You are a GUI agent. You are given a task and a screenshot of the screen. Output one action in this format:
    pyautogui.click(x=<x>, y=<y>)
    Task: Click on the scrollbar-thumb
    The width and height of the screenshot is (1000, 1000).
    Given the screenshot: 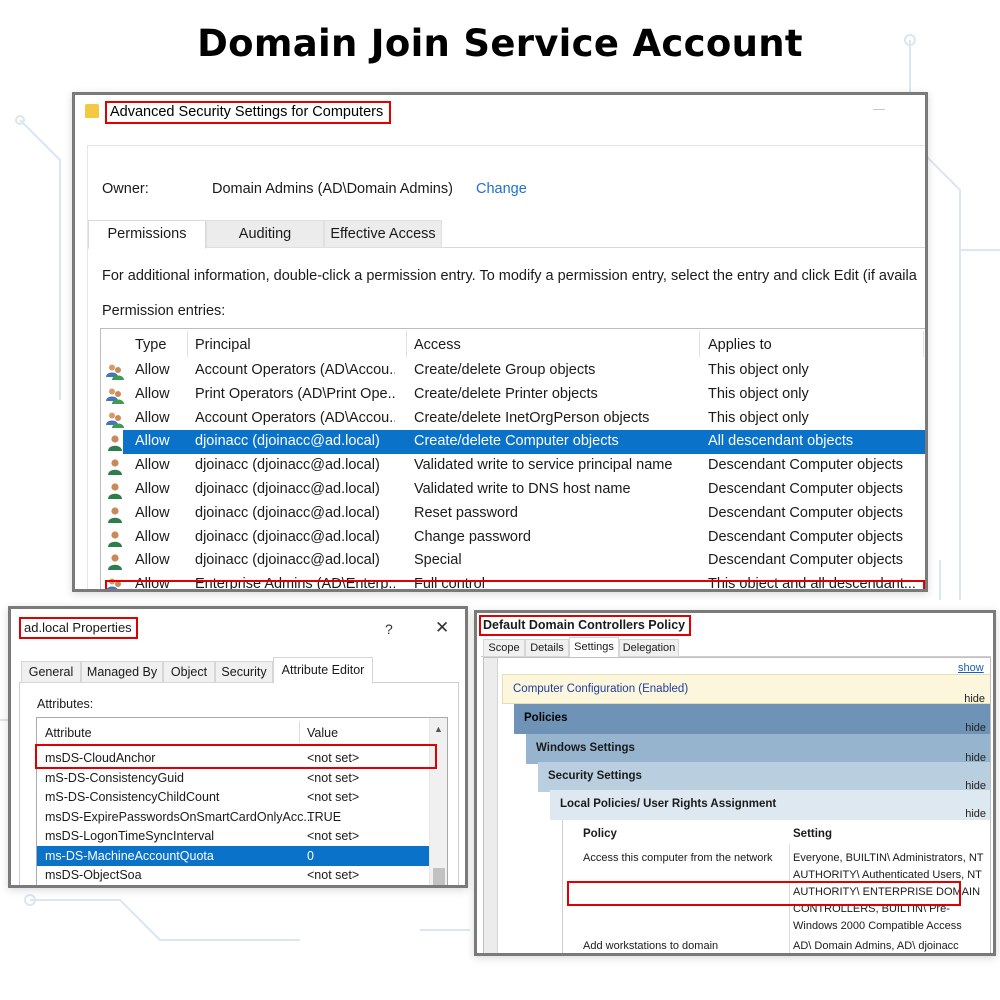 What is the action you would take?
    pyautogui.click(x=439, y=876)
    